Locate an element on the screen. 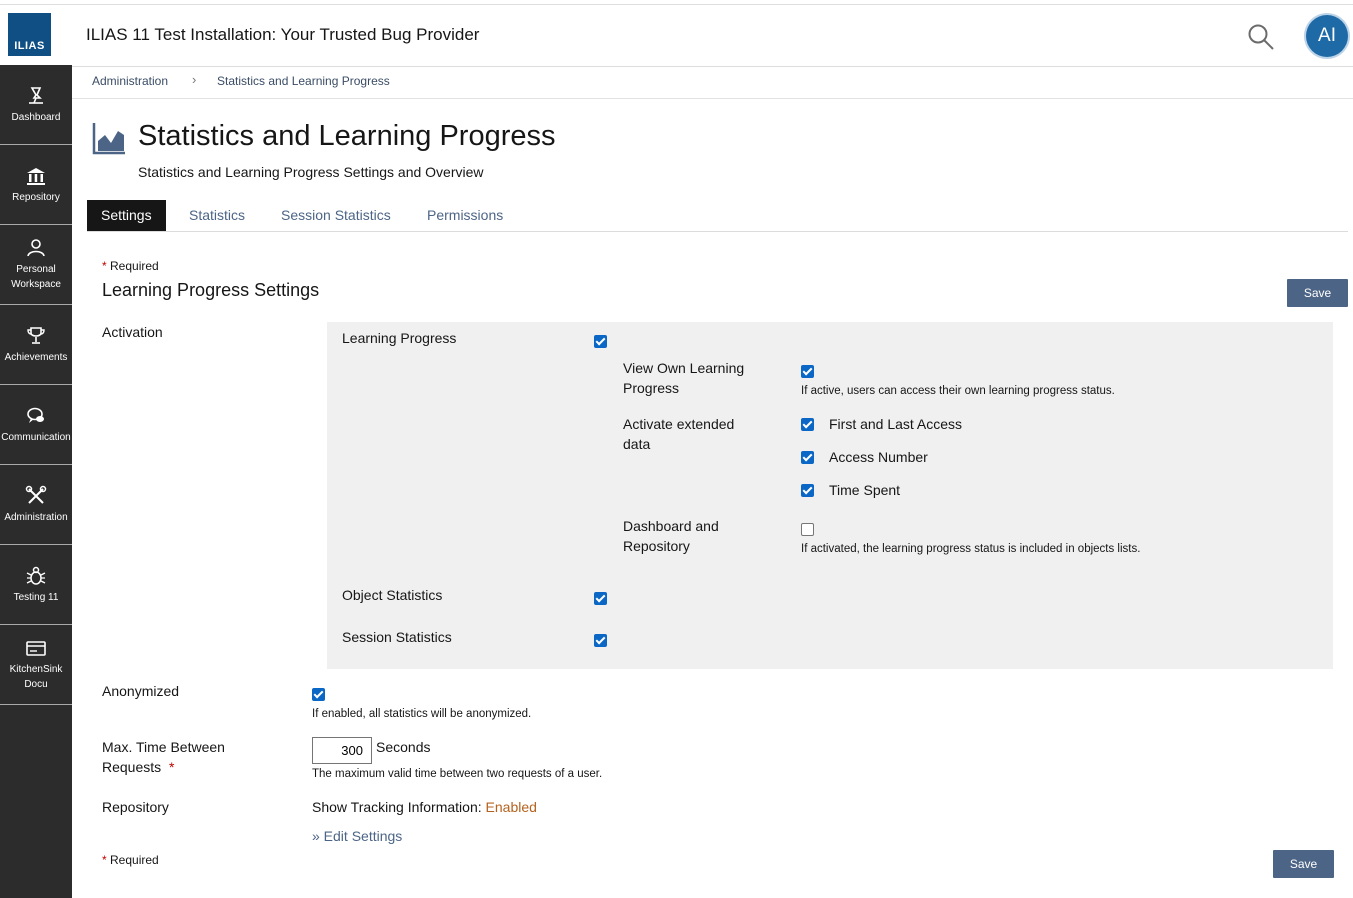  first-last-access-label: First and Last Access is located at coordinates (896, 424).